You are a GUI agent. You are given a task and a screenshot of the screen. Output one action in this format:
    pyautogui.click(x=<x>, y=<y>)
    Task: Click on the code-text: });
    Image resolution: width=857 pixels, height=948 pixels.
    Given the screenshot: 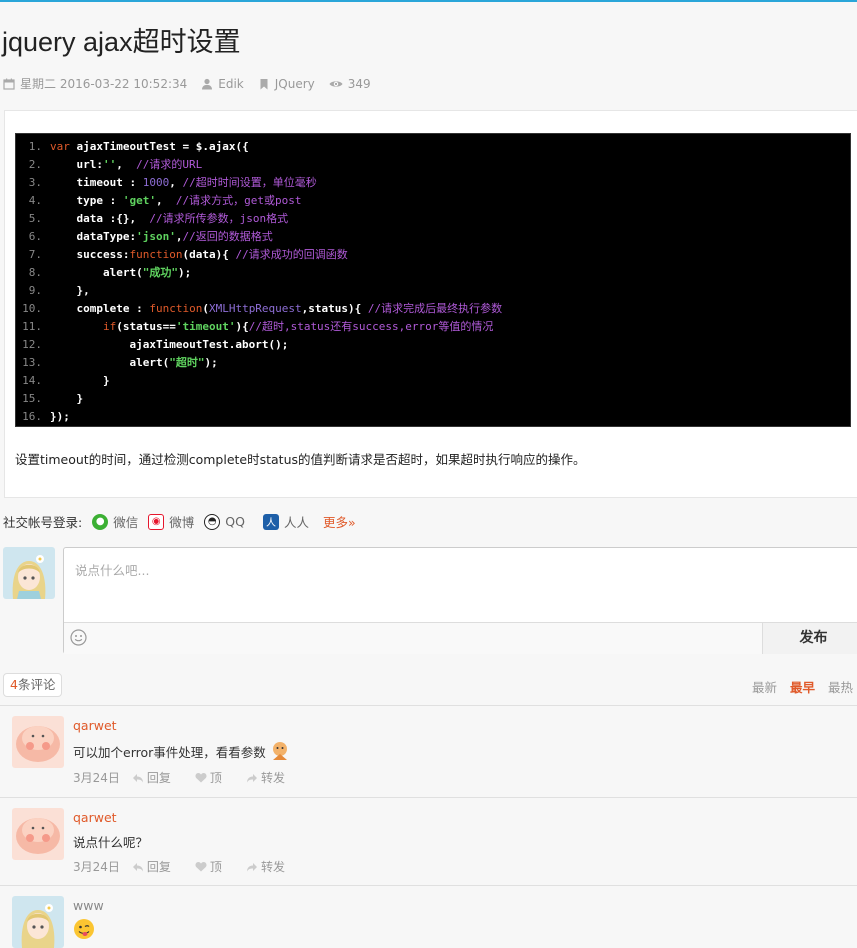 What is the action you would take?
    pyautogui.click(x=60, y=417)
    